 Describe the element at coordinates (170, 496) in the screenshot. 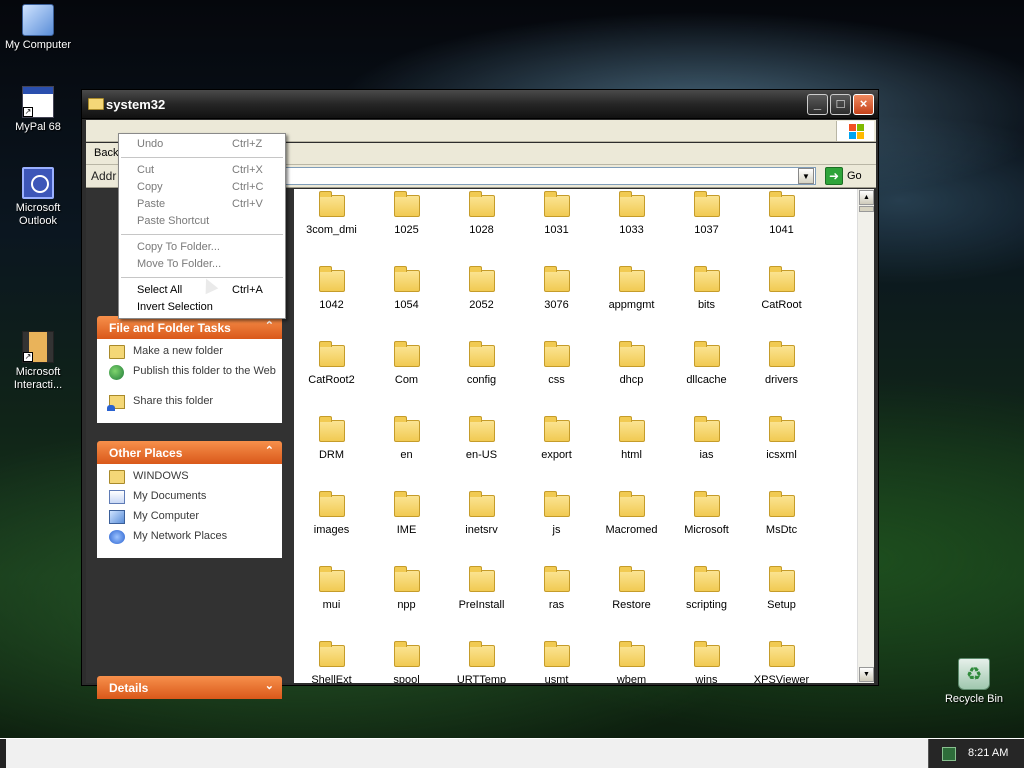

I see `place-label: My Documents` at that location.